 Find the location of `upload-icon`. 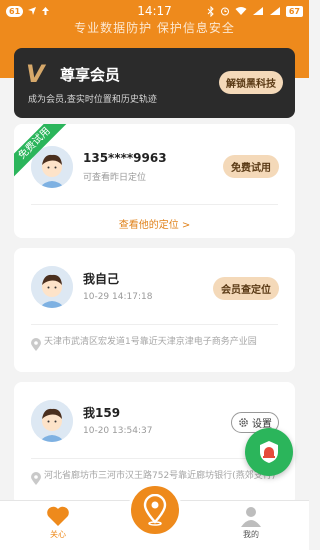

upload-icon is located at coordinates (46, 11).